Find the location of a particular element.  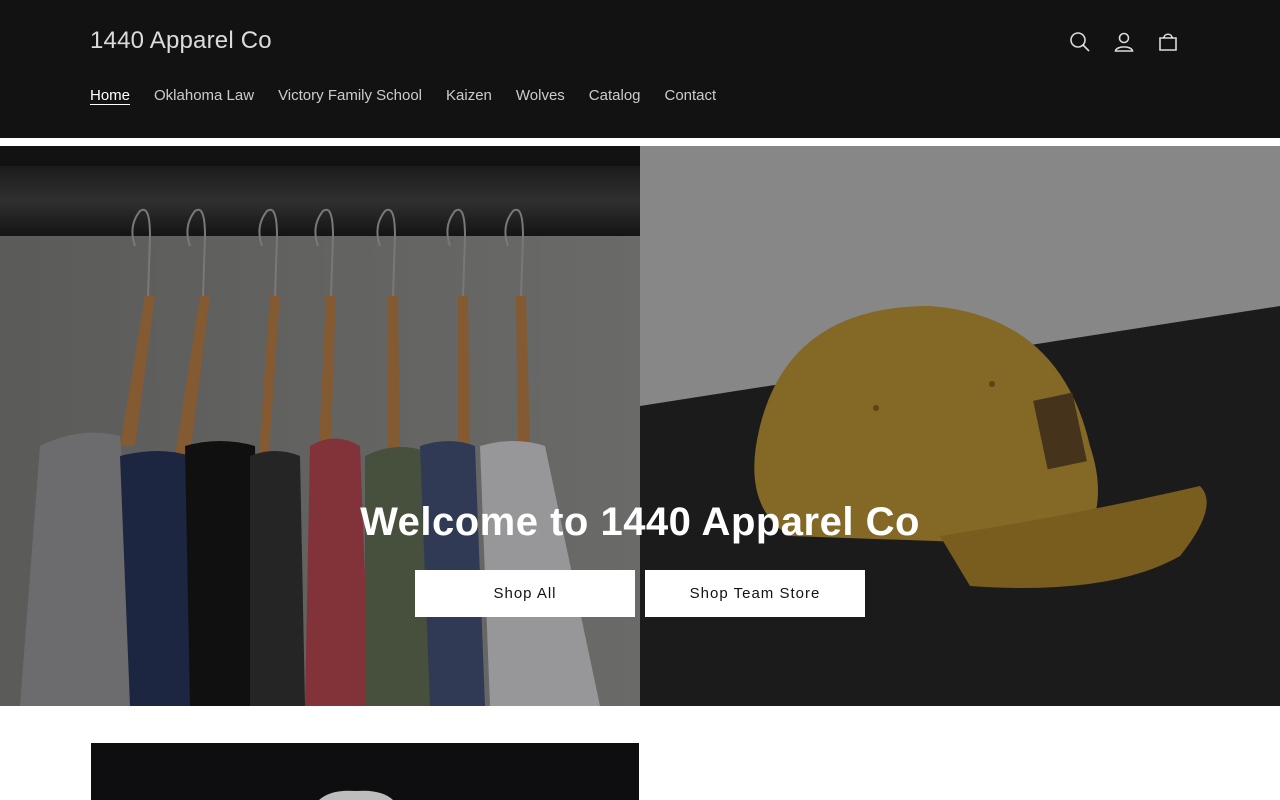

cart-icon is located at coordinates (1168, 42).